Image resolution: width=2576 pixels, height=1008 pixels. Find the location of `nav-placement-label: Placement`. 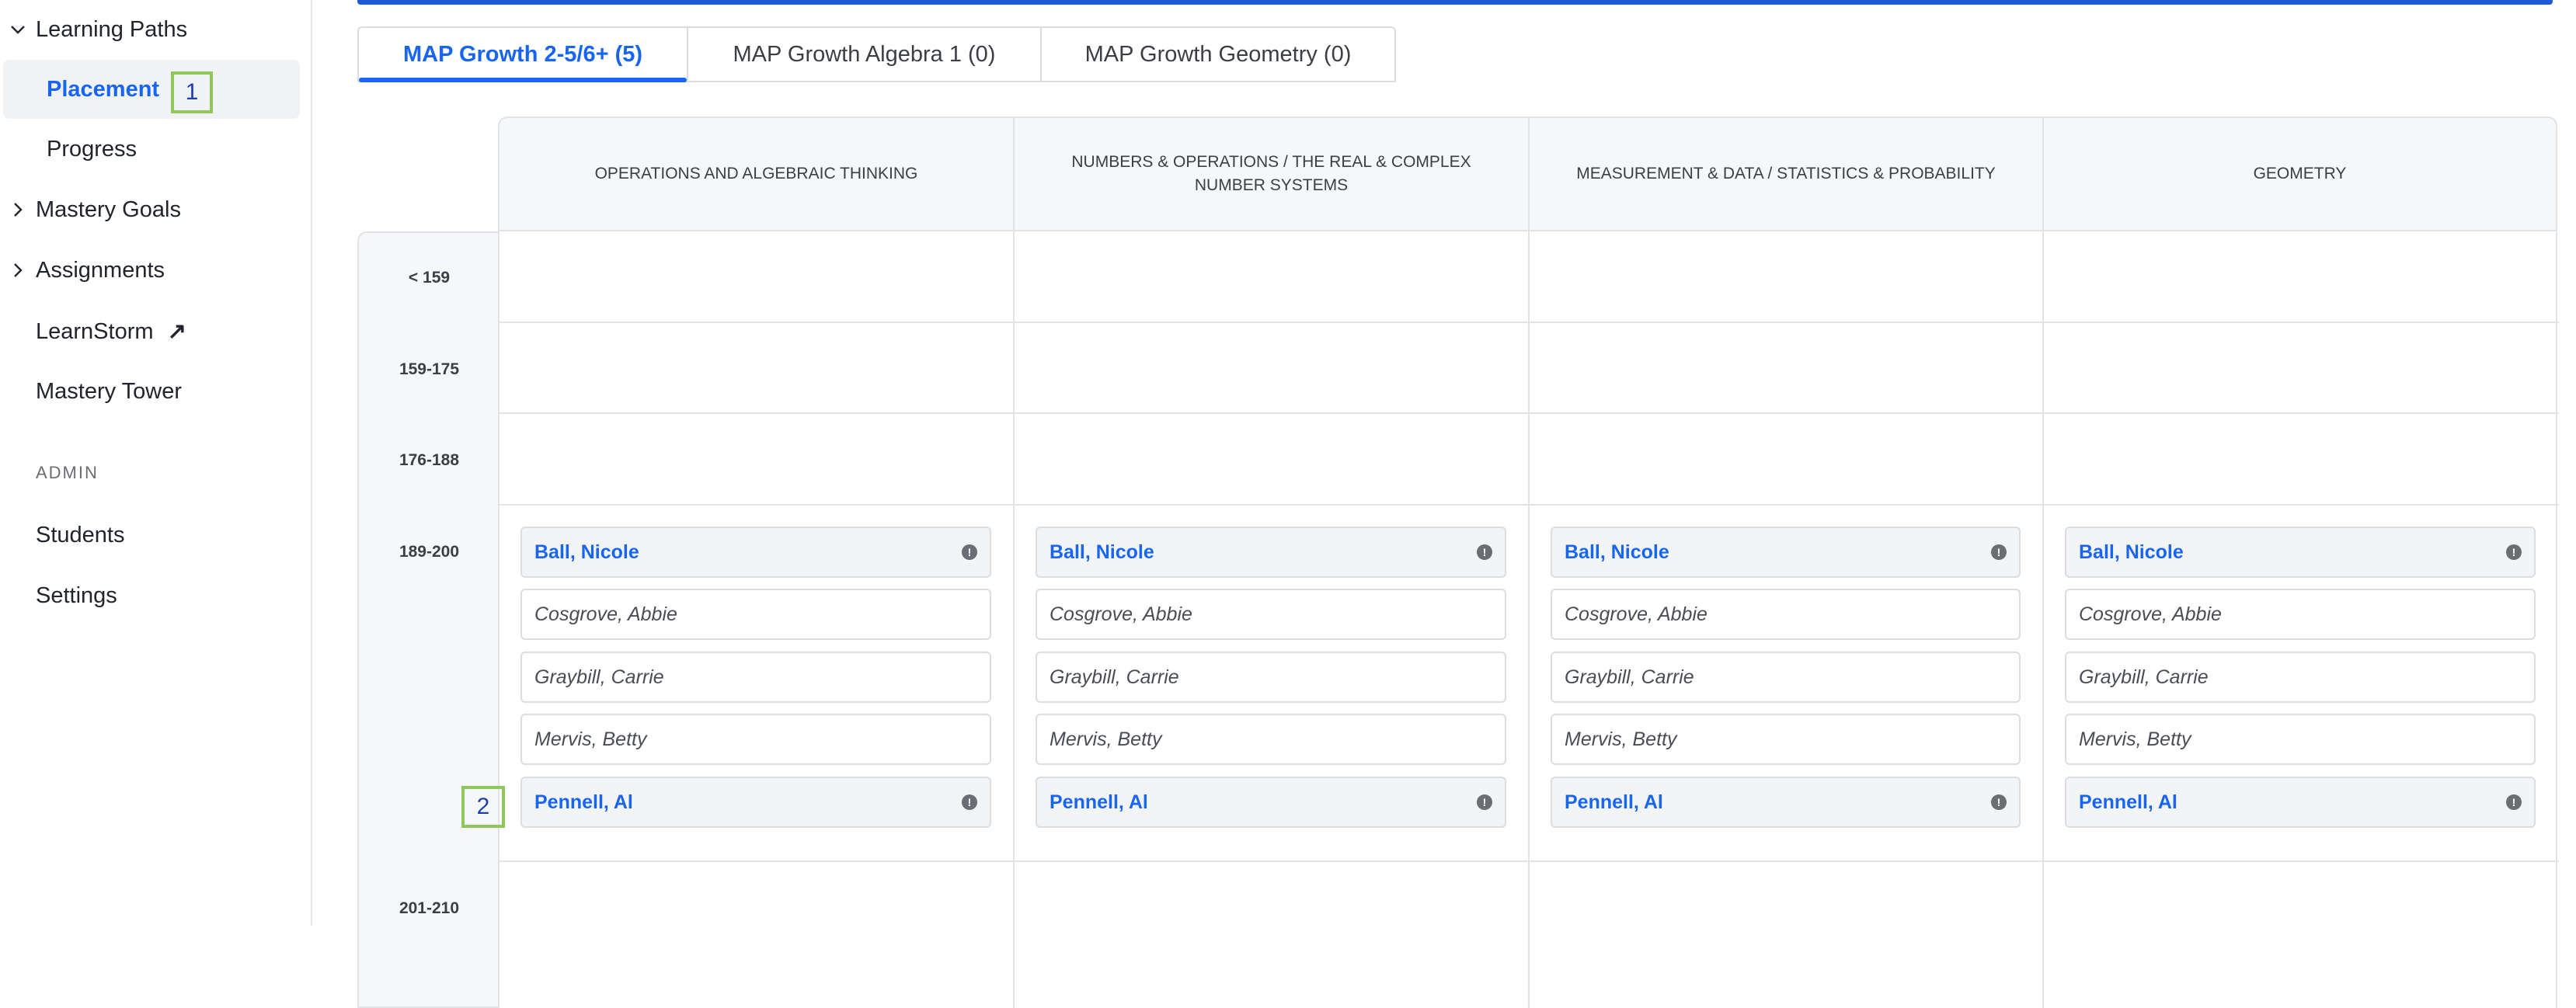

nav-placement-label: Placement is located at coordinates (103, 89).